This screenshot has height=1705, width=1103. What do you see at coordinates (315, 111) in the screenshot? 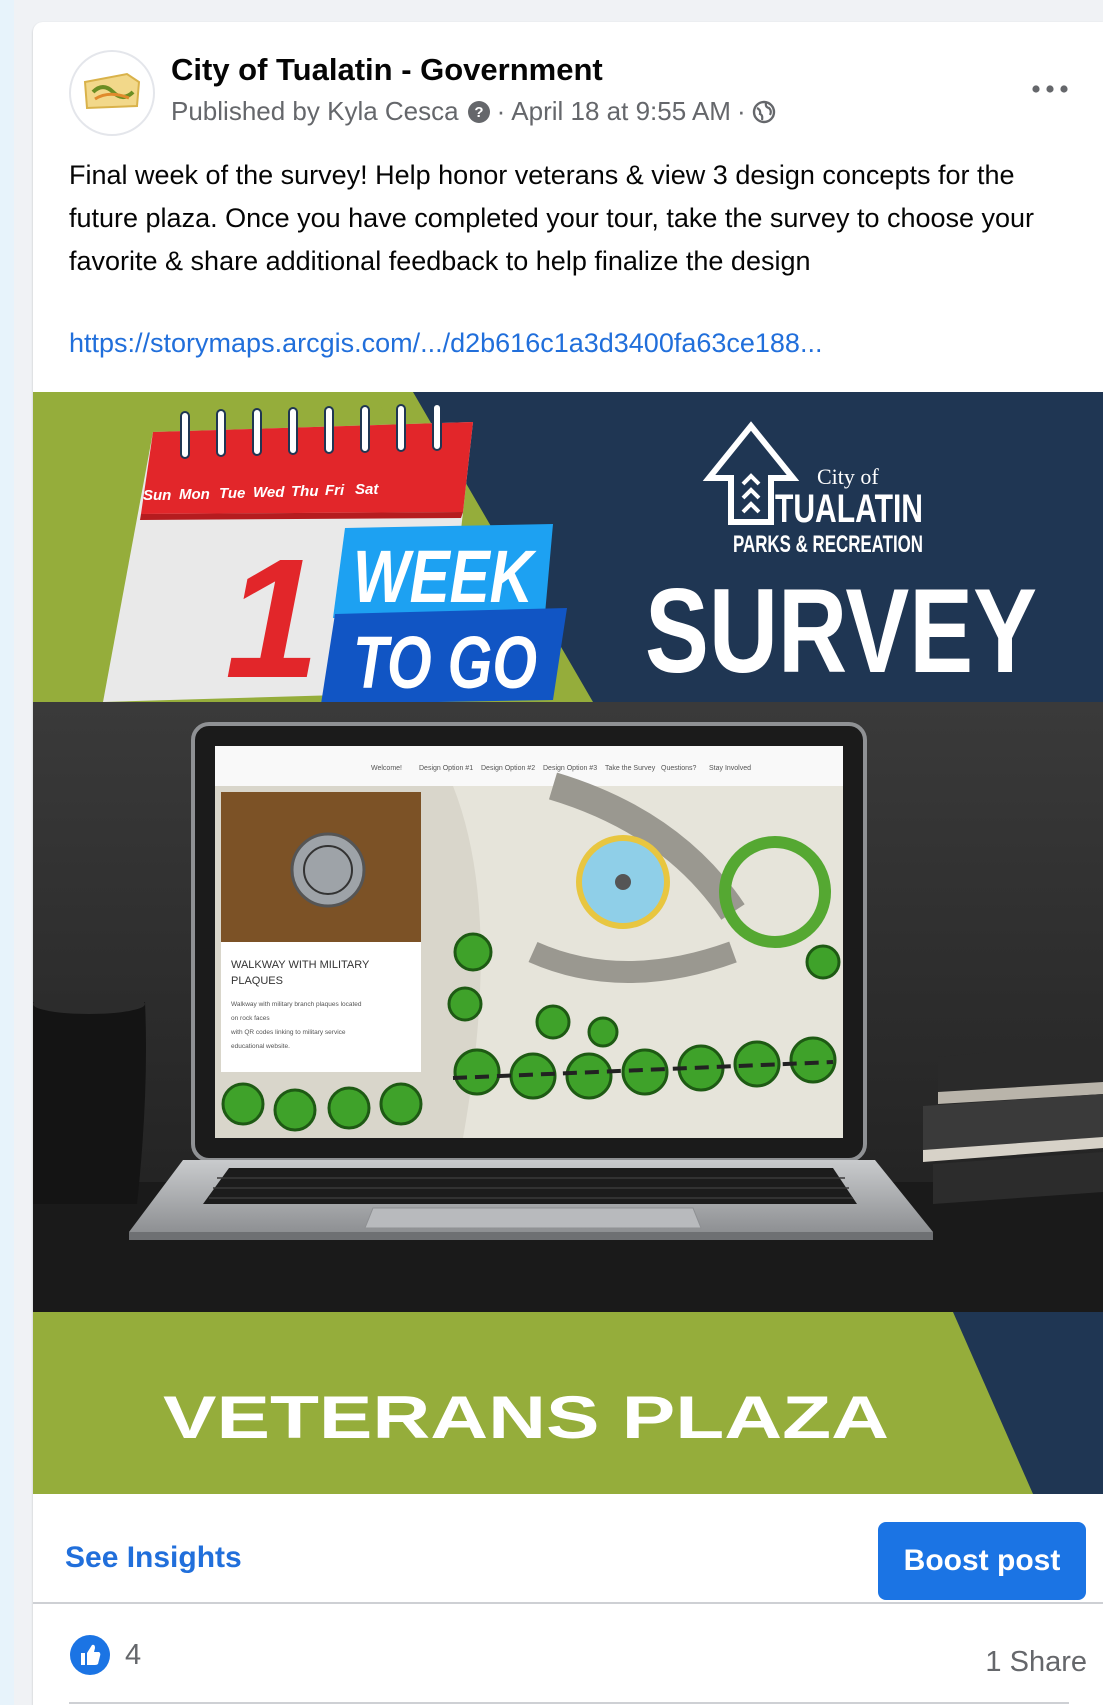
I see `published-by: Published by Kyla Cesca` at bounding box center [315, 111].